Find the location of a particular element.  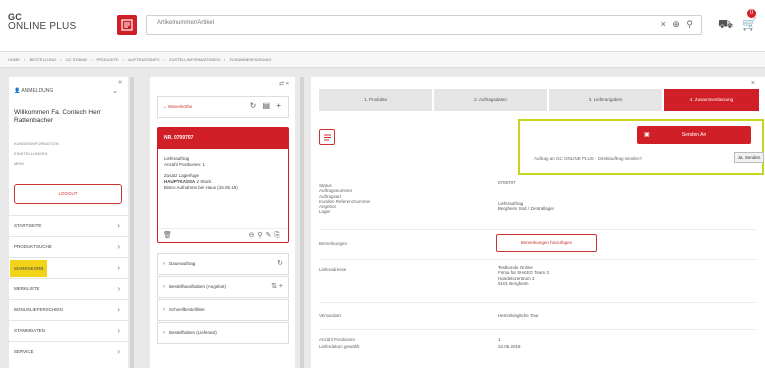

column-controls: ⇄ « is located at coordinates (284, 83).